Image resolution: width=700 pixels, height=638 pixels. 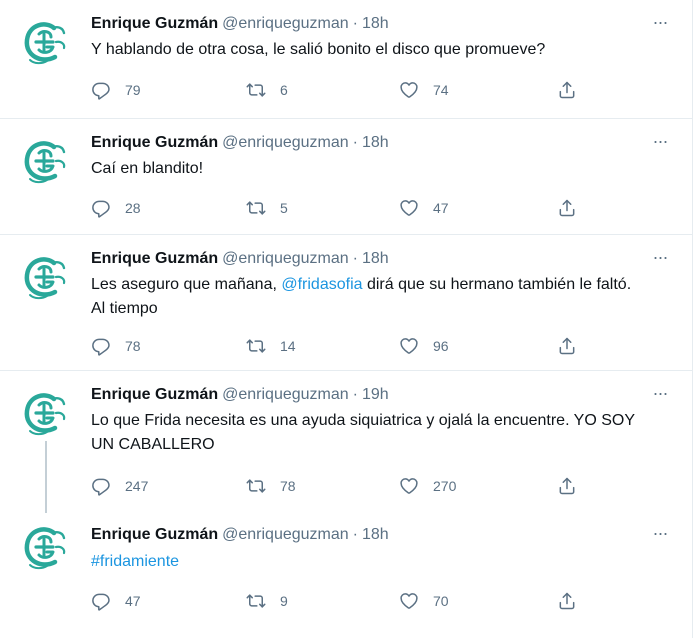 What do you see at coordinates (341, 346) in the screenshot?
I see `action-bar: 78 14 96` at bounding box center [341, 346].